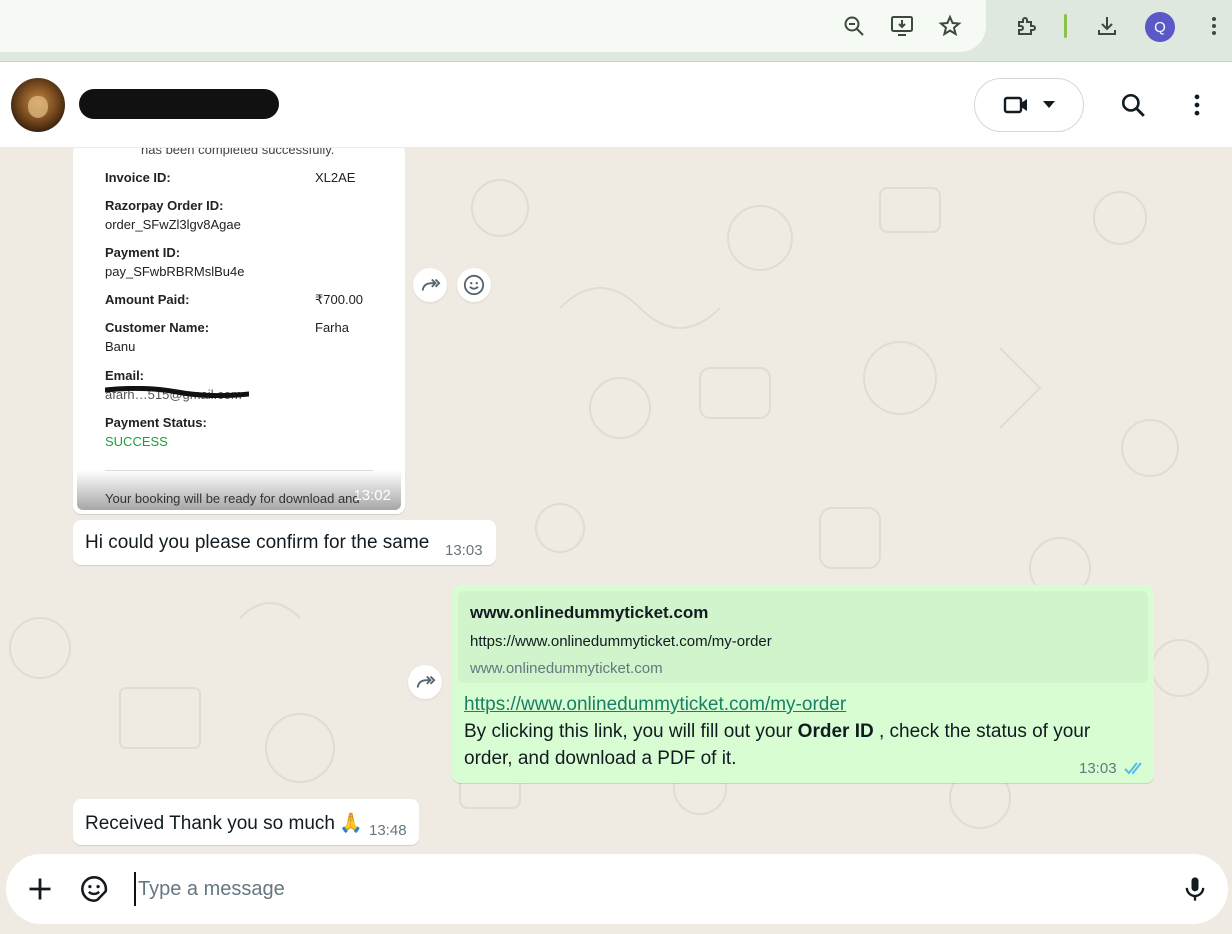  I want to click on receipt-status: SUCCESS, so click(136, 441).